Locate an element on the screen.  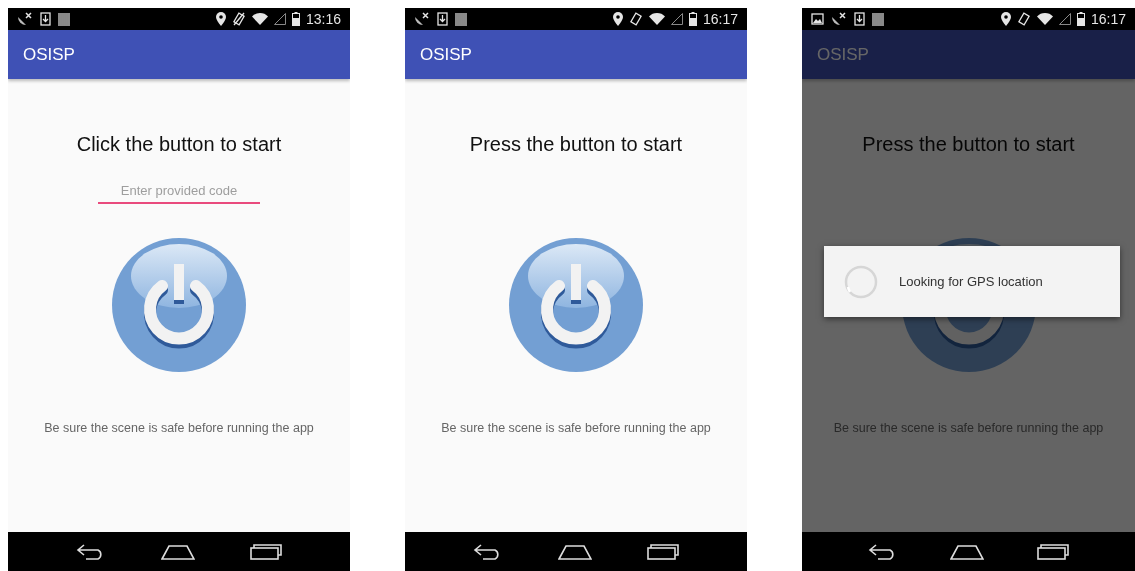
heading: Click the button to start is located at coordinates (179, 144).